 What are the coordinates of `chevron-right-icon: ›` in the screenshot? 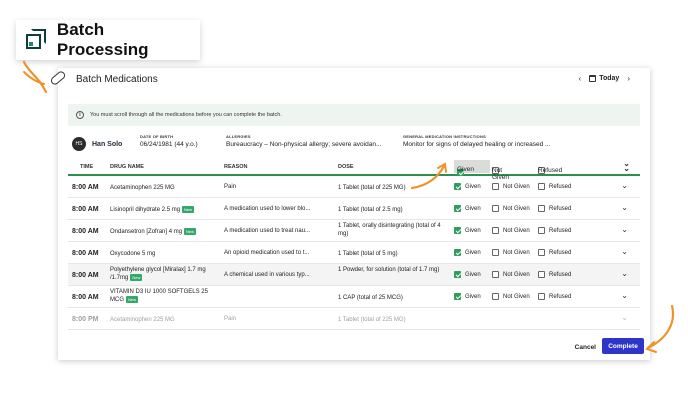 It's located at (628, 78).